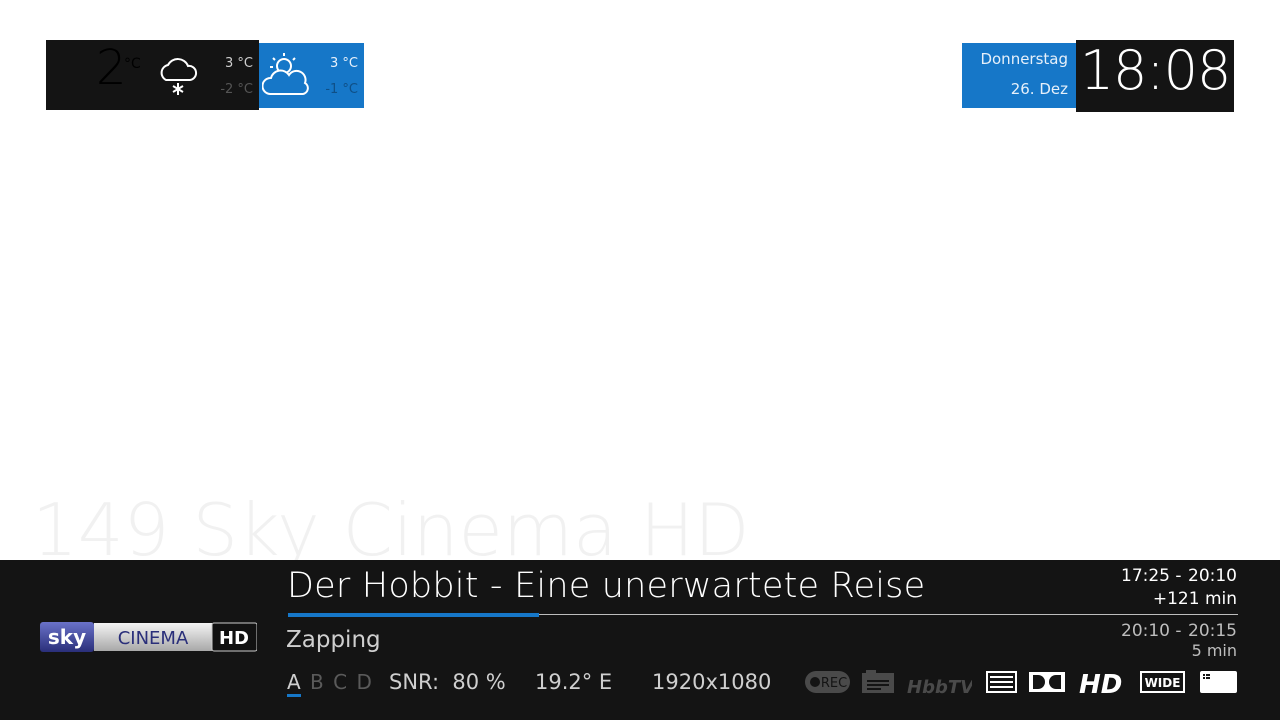  I want to click on next-start-time: 20:10 -, so click(1151, 631).